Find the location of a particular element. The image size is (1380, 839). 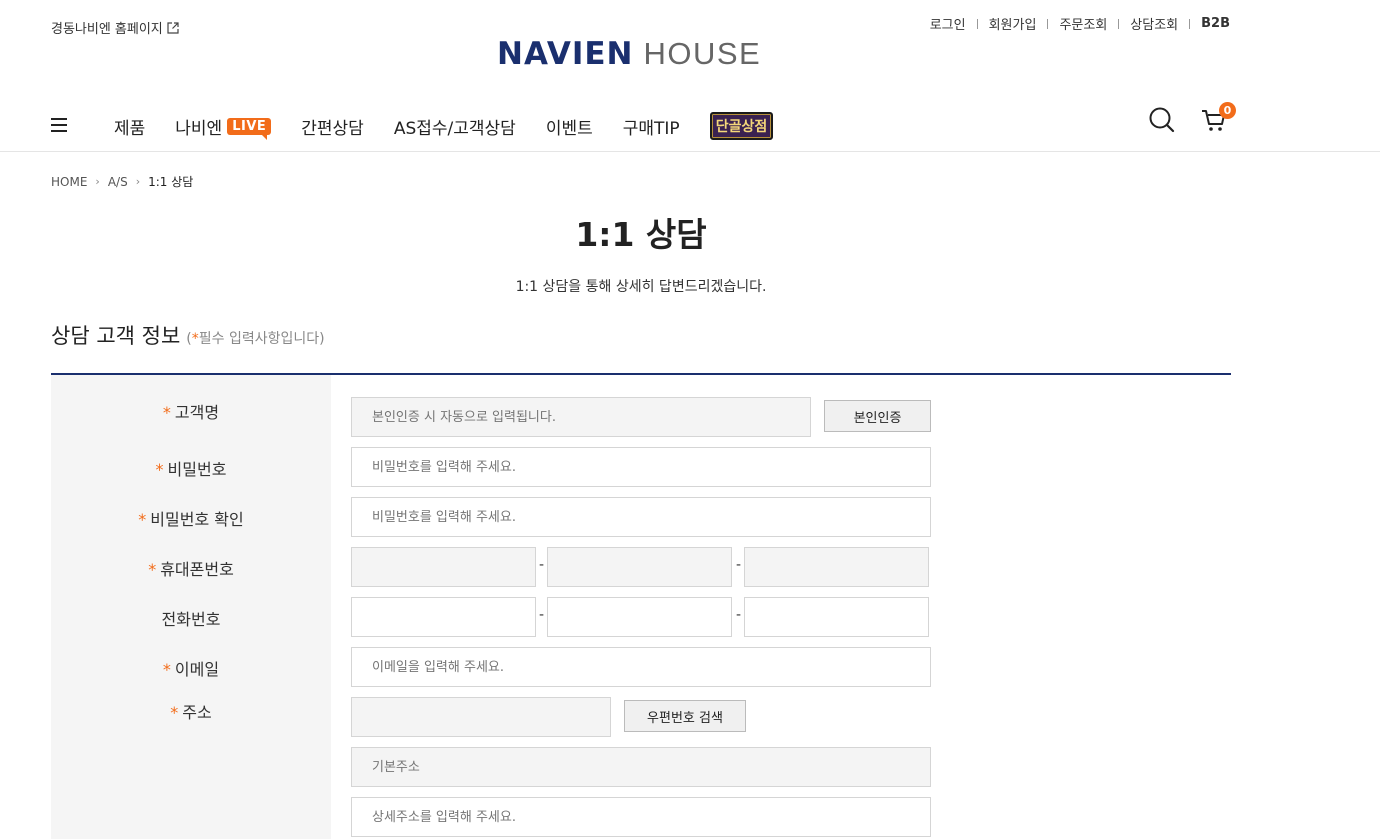

consult-lookup-link: 상담조회 is located at coordinates (1154, 23).